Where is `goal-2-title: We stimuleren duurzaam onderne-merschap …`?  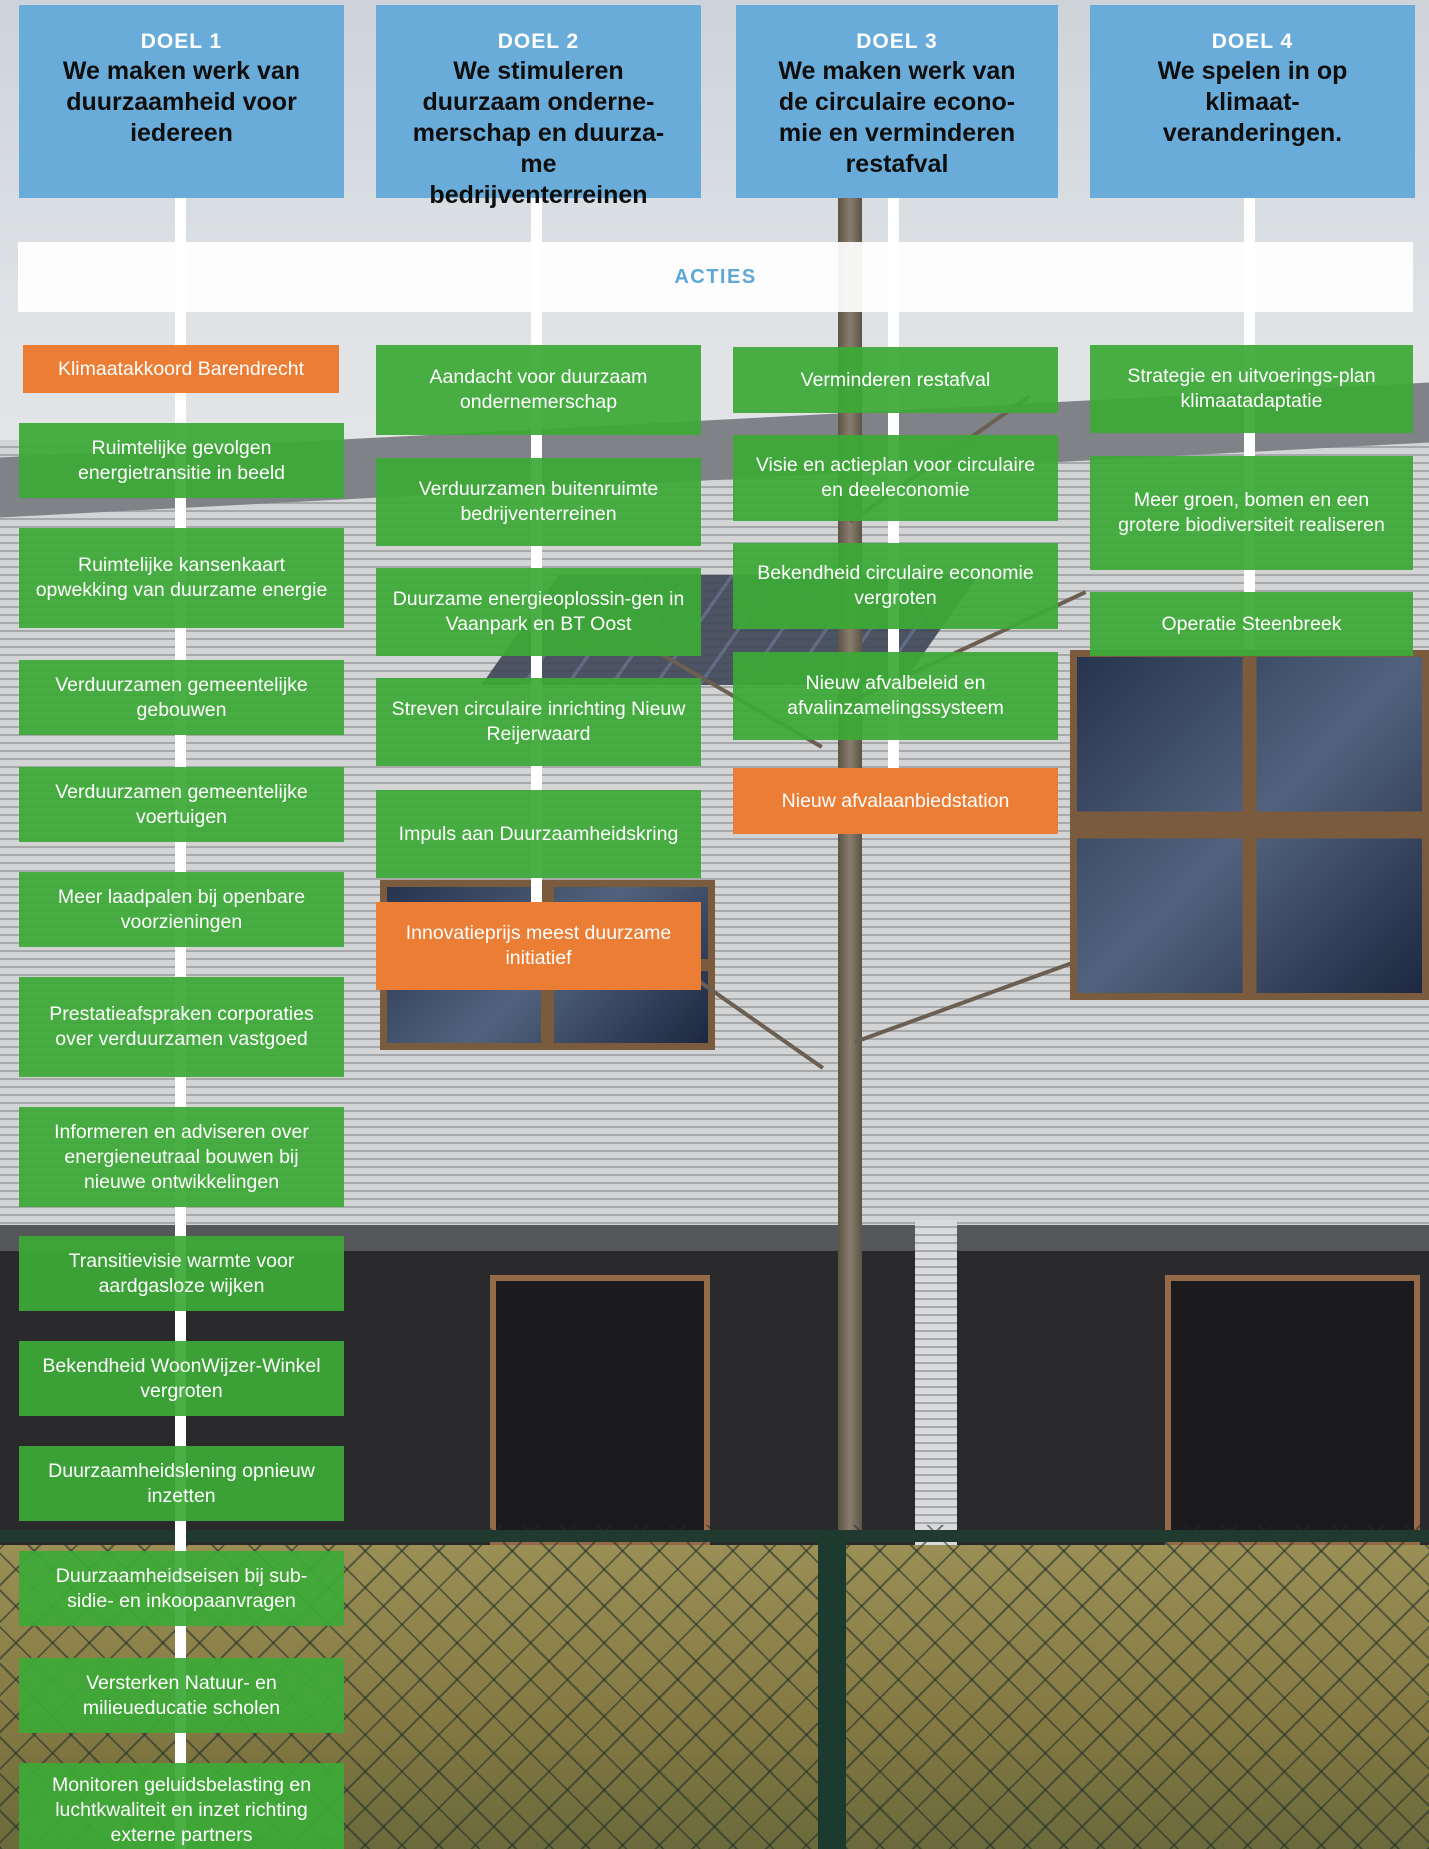
goal-2-title: We stimuleren duurzaam onderne-merschap … is located at coordinates (538, 133).